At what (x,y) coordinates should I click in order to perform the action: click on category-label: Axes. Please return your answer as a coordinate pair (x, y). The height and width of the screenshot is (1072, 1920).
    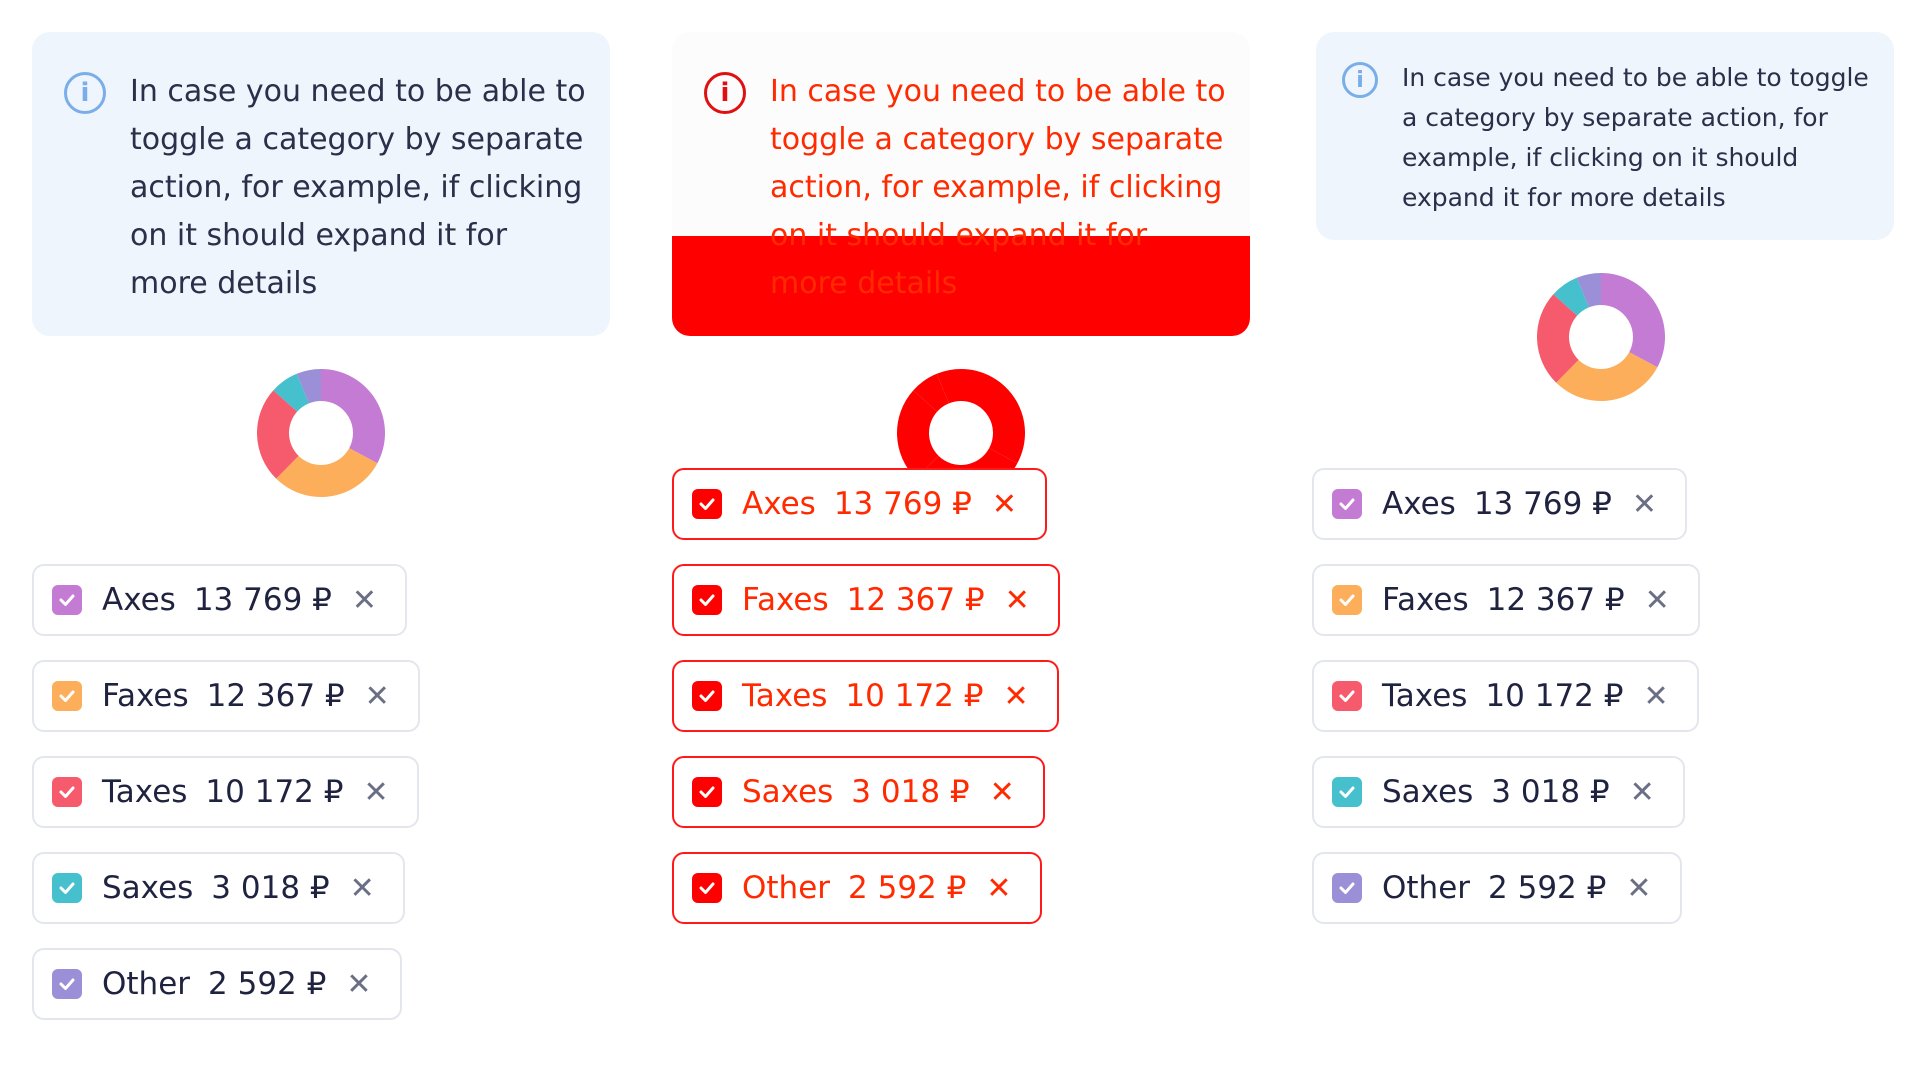
    Looking at the image, I should click on (779, 504).